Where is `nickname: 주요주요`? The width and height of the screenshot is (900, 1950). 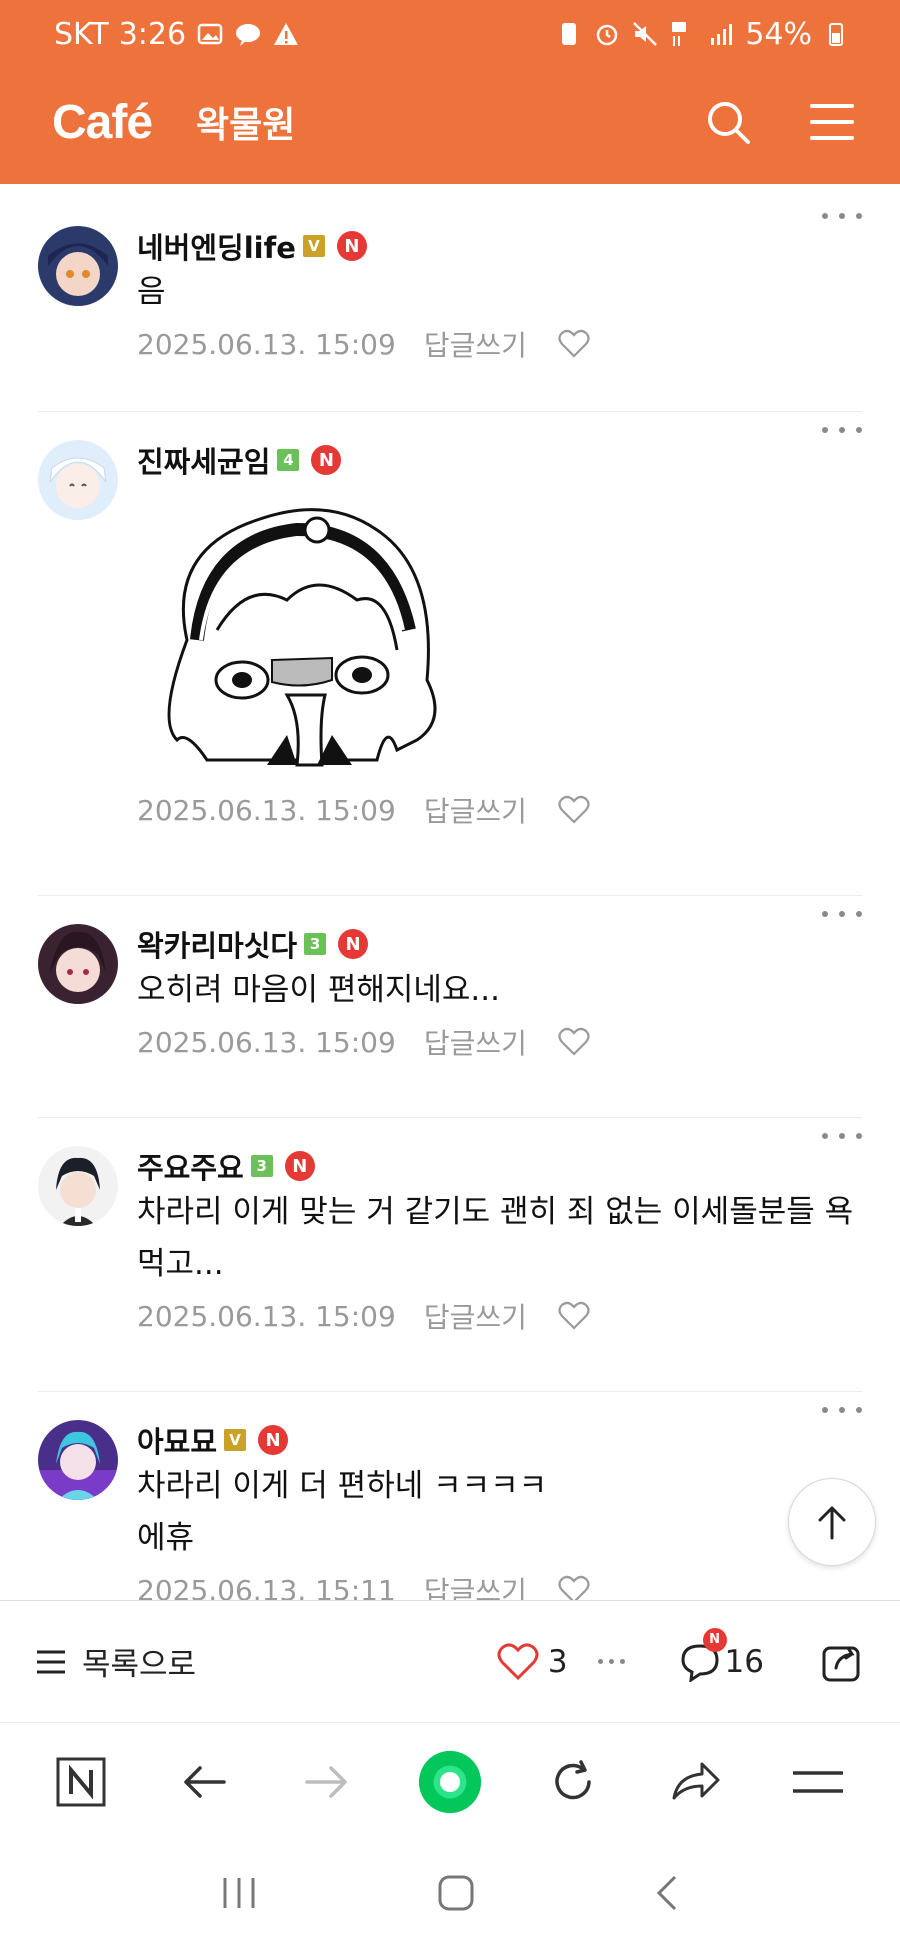 nickname: 주요주요 is located at coordinates (190, 1166).